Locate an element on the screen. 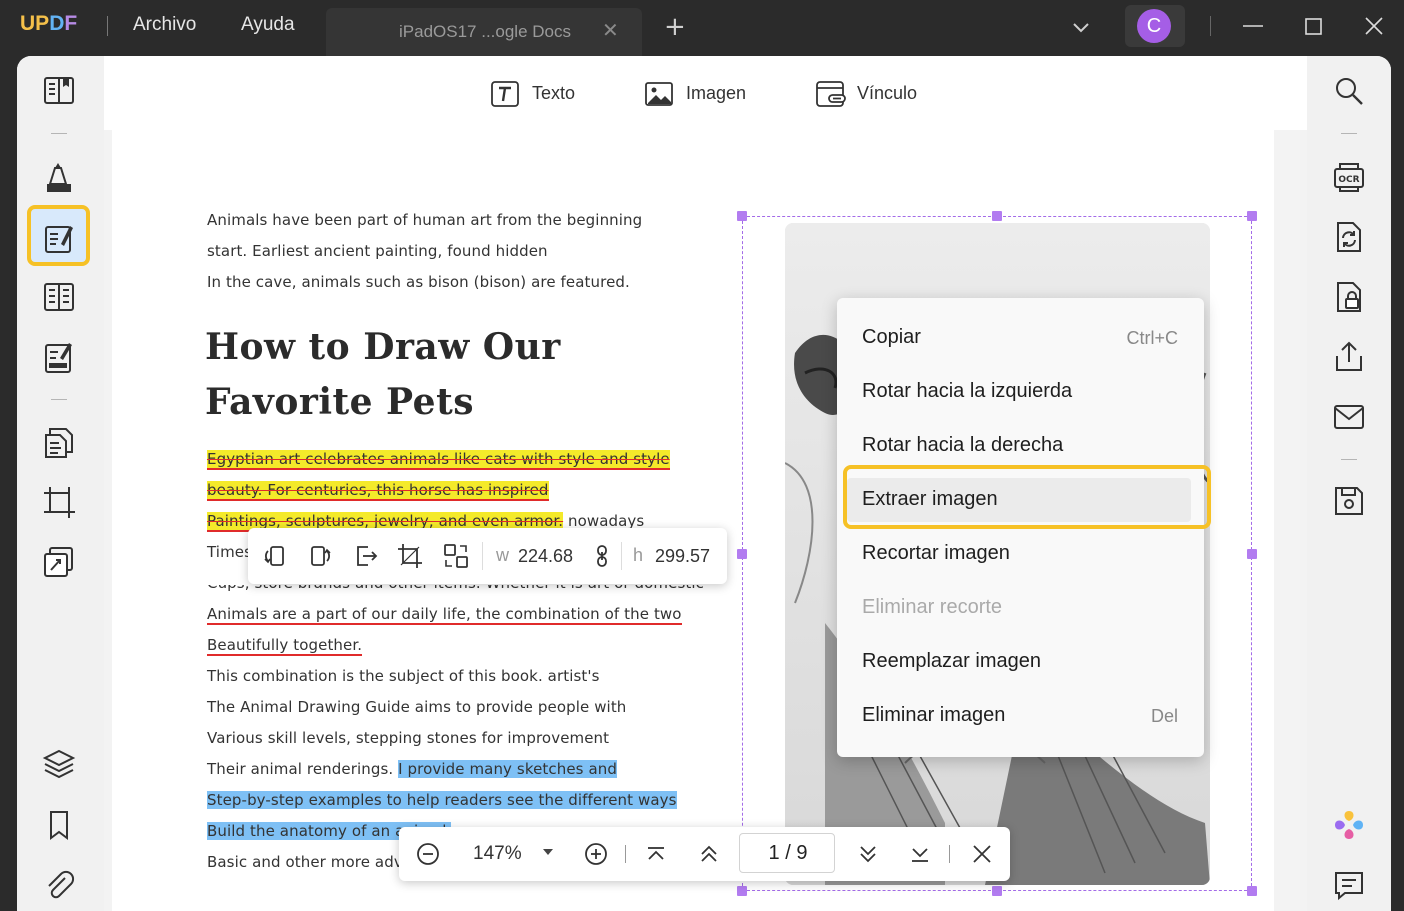  close-navbar-icon is located at coordinates (982, 854).